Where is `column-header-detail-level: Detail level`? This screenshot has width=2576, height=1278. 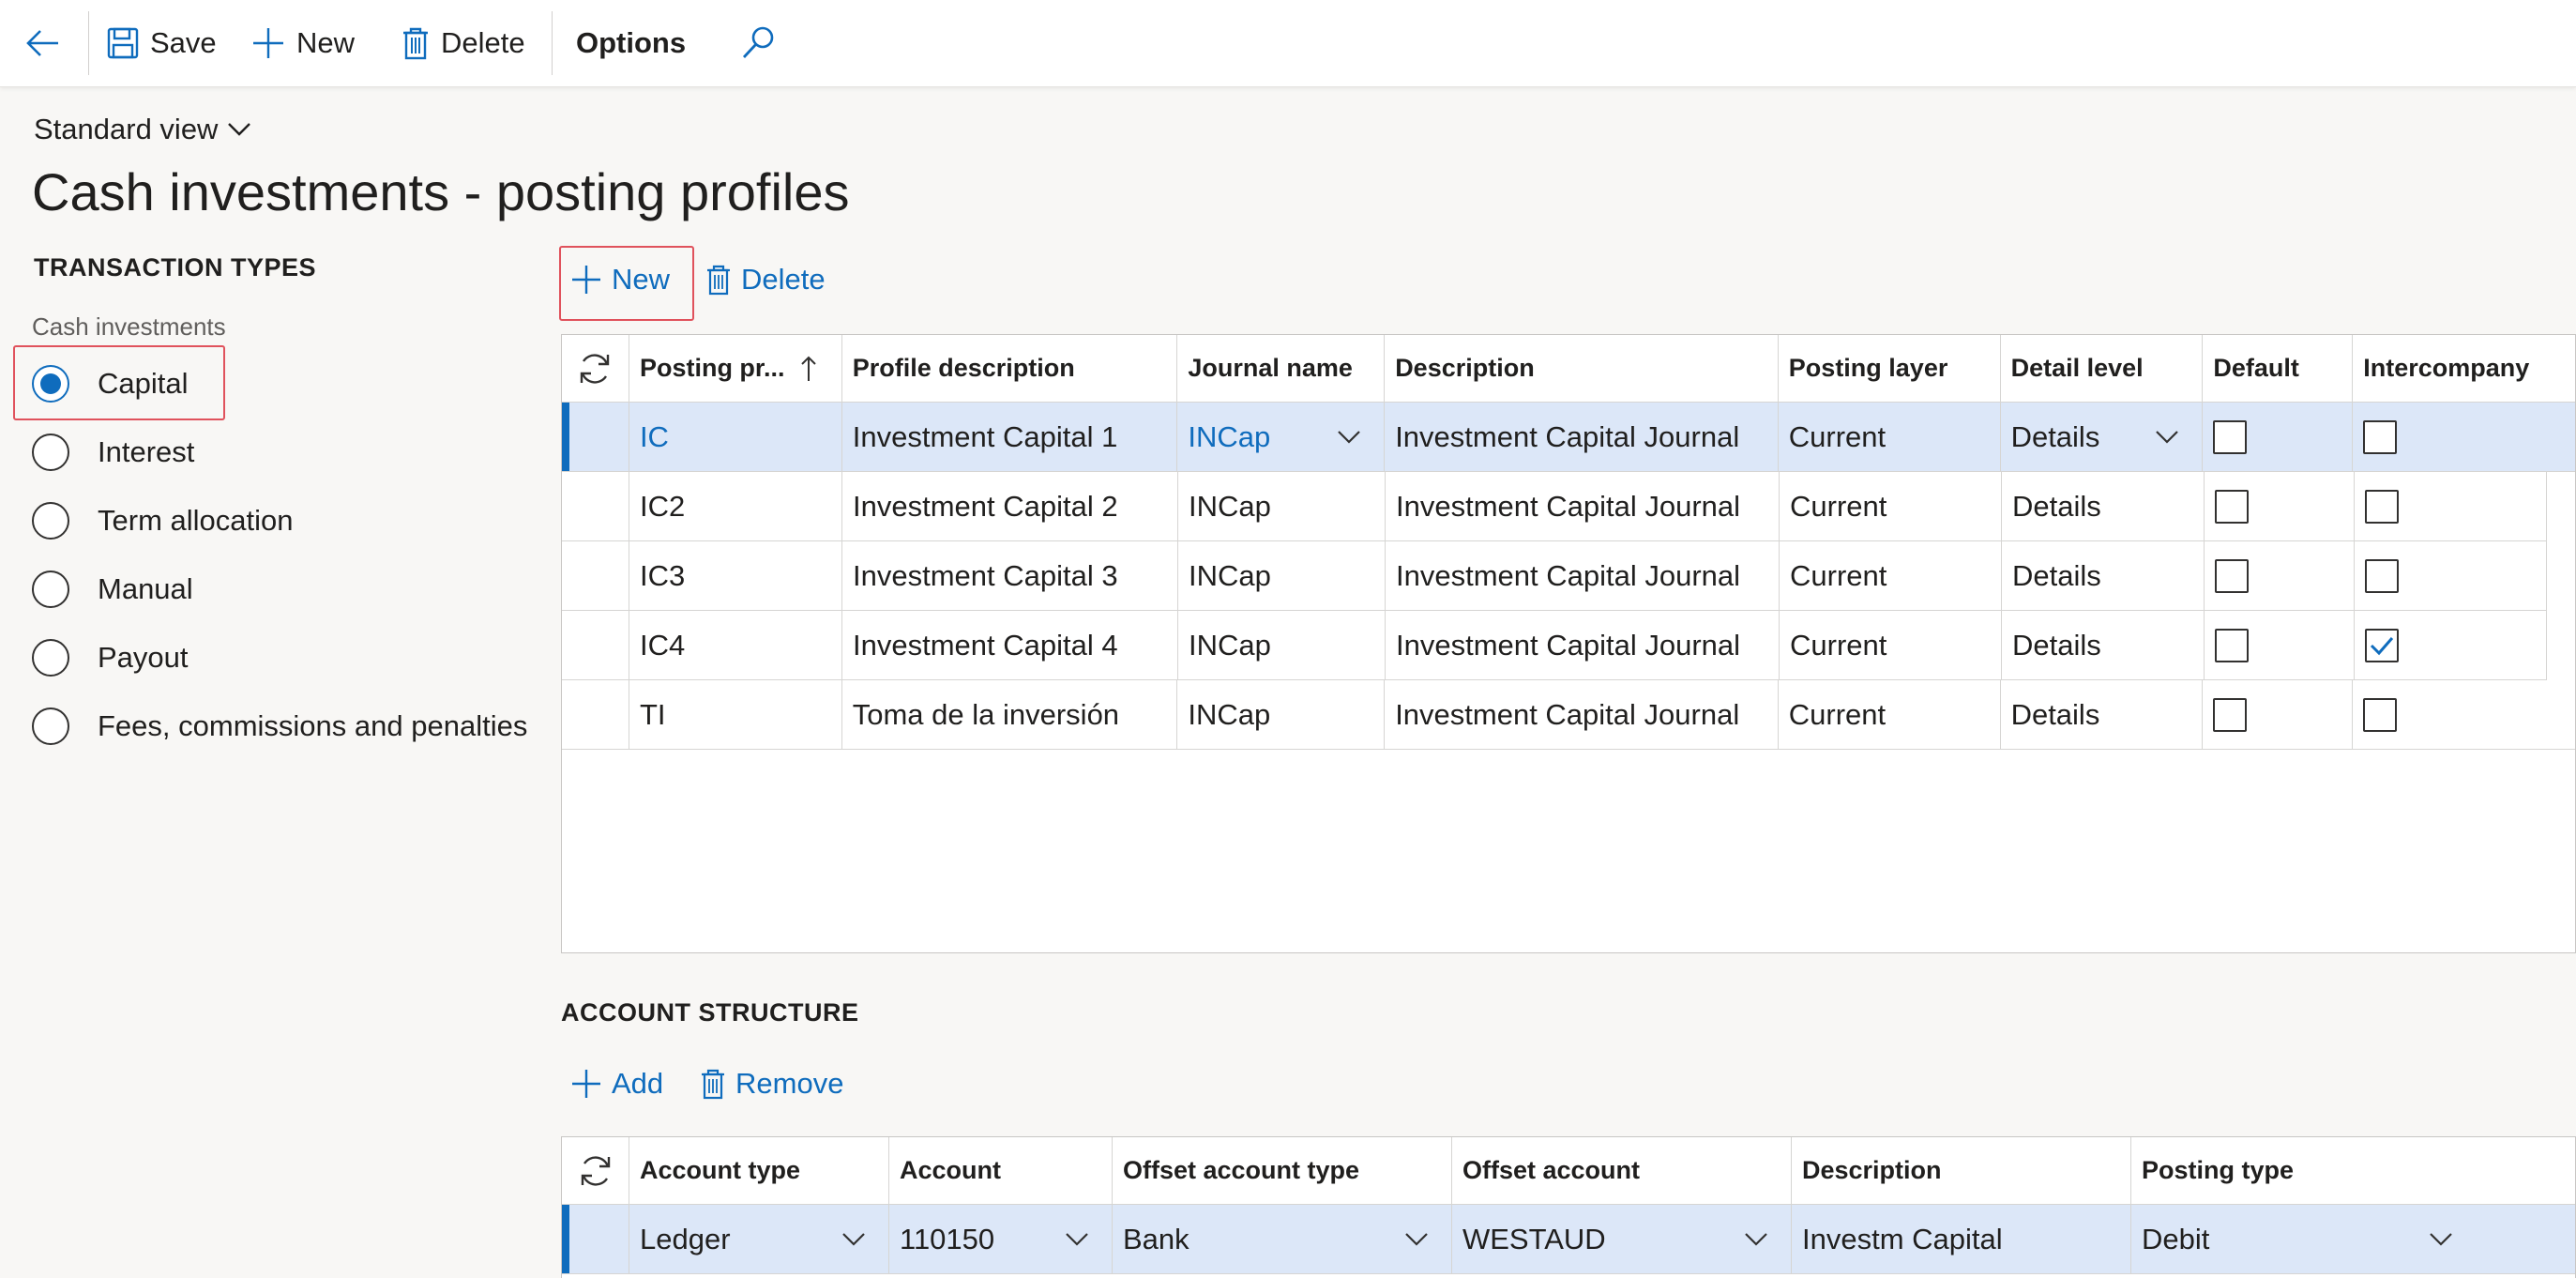
column-header-detail-level: Detail level is located at coordinates (2102, 369).